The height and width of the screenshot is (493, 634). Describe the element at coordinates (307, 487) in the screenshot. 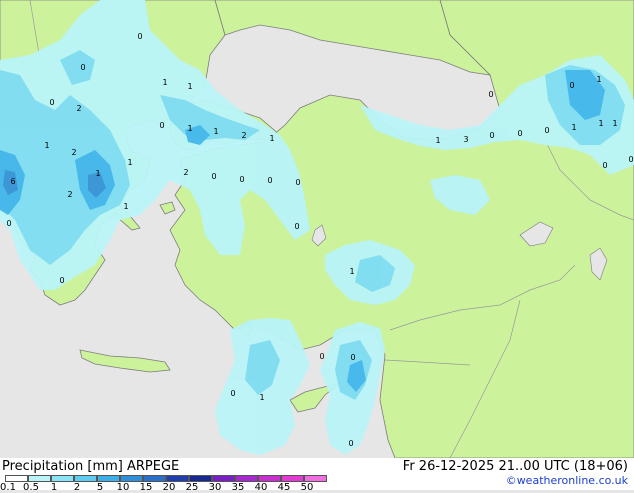

I see `scale-tick-label: 50` at that location.